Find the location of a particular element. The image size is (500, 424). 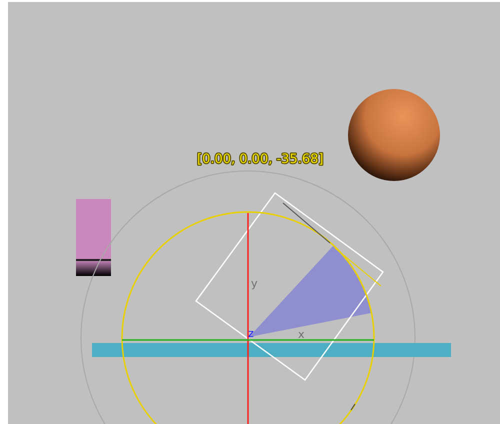

axis-label: y is located at coordinates (254, 283).